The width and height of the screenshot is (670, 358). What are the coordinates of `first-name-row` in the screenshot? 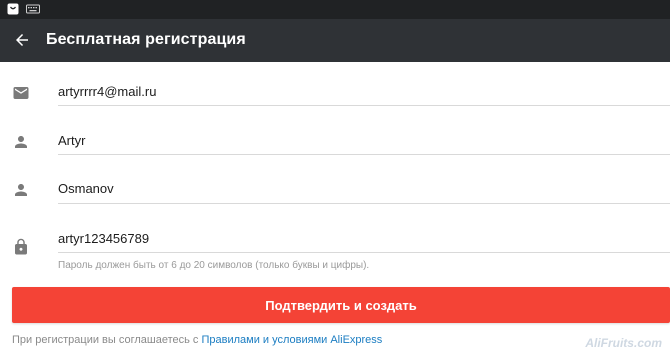 It's located at (335, 132).